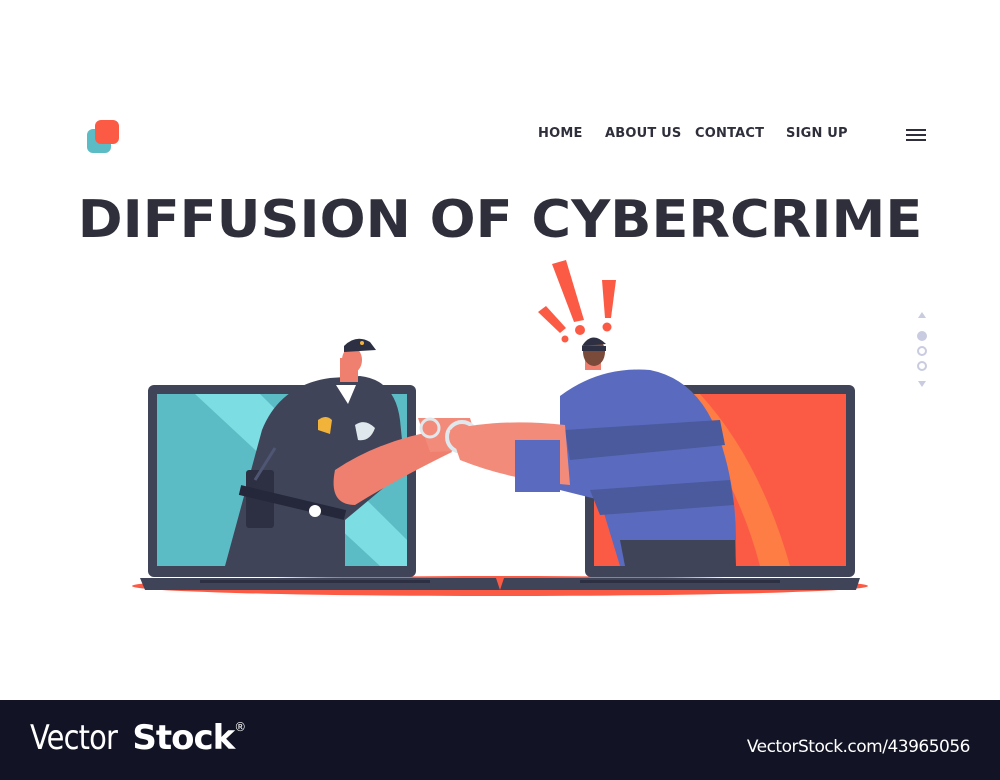  What do you see at coordinates (858, 747) in the screenshot?
I see `image-reference: VectorStock.com/43965056` at bounding box center [858, 747].